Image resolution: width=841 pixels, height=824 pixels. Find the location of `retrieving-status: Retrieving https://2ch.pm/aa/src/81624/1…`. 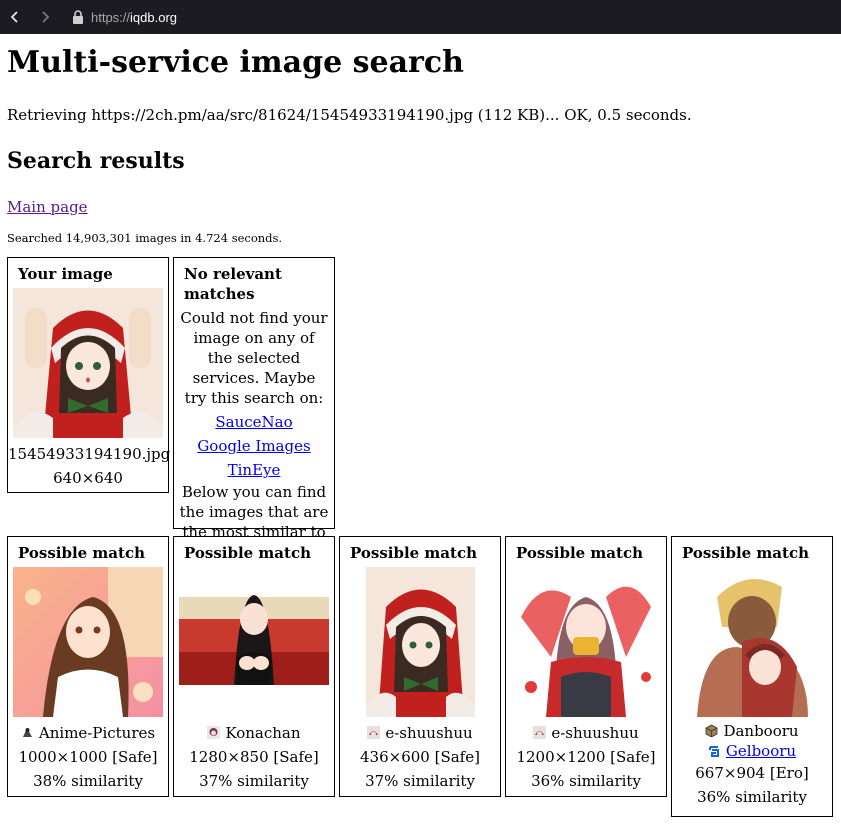

retrieving-status: Retrieving https://2ch.pm/aa/src/81624/1… is located at coordinates (349, 115).